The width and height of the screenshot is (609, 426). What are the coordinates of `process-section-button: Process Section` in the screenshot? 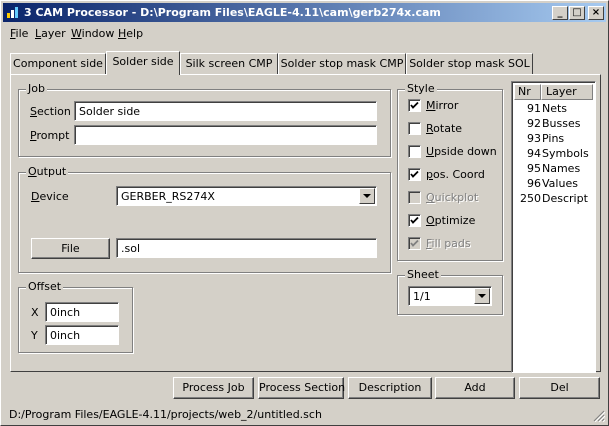 It's located at (302, 388).